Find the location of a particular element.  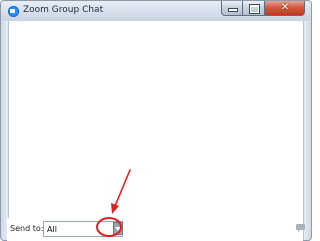

window-left-border is located at coordinates (4, 130).